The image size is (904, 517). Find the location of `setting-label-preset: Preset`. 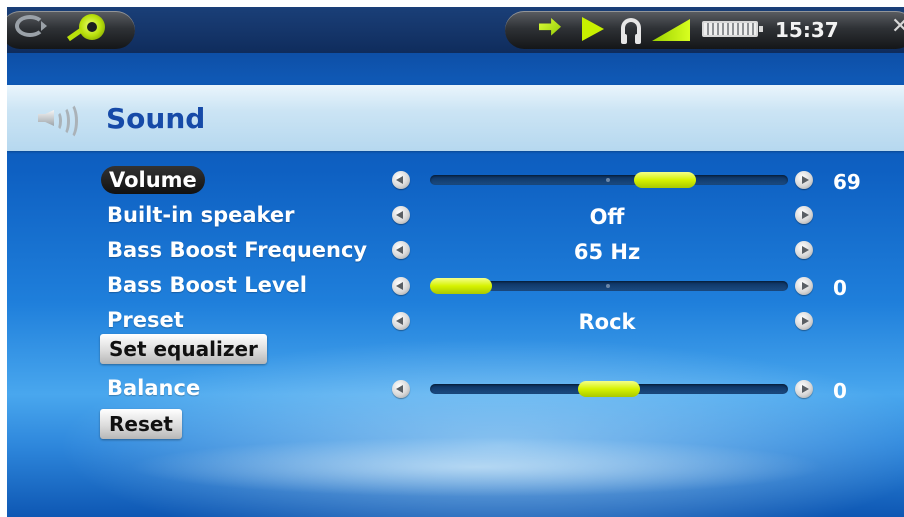

setting-label-preset: Preset is located at coordinates (145, 320).